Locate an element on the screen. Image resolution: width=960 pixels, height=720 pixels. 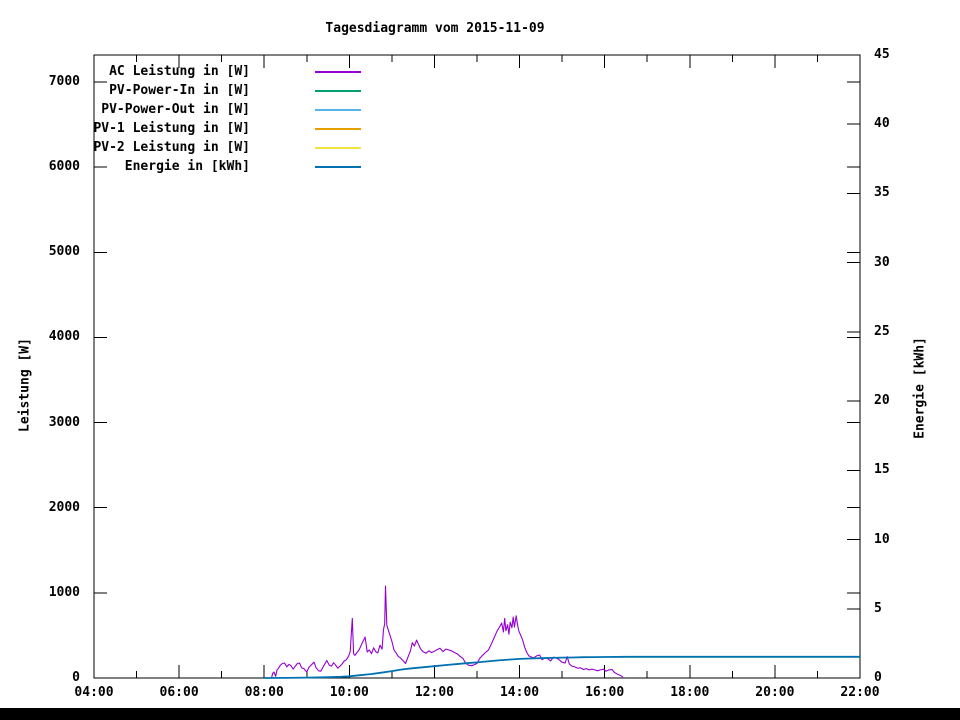
legend-item-energie: Energie in [kWh] is located at coordinates (190, 166).